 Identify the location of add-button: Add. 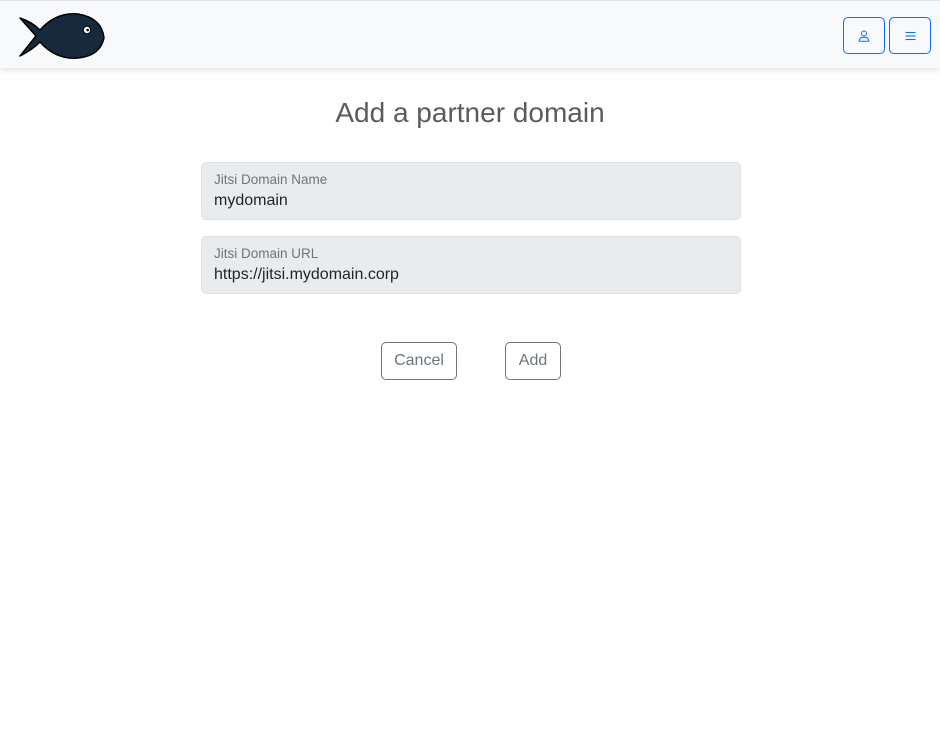
(533, 361).